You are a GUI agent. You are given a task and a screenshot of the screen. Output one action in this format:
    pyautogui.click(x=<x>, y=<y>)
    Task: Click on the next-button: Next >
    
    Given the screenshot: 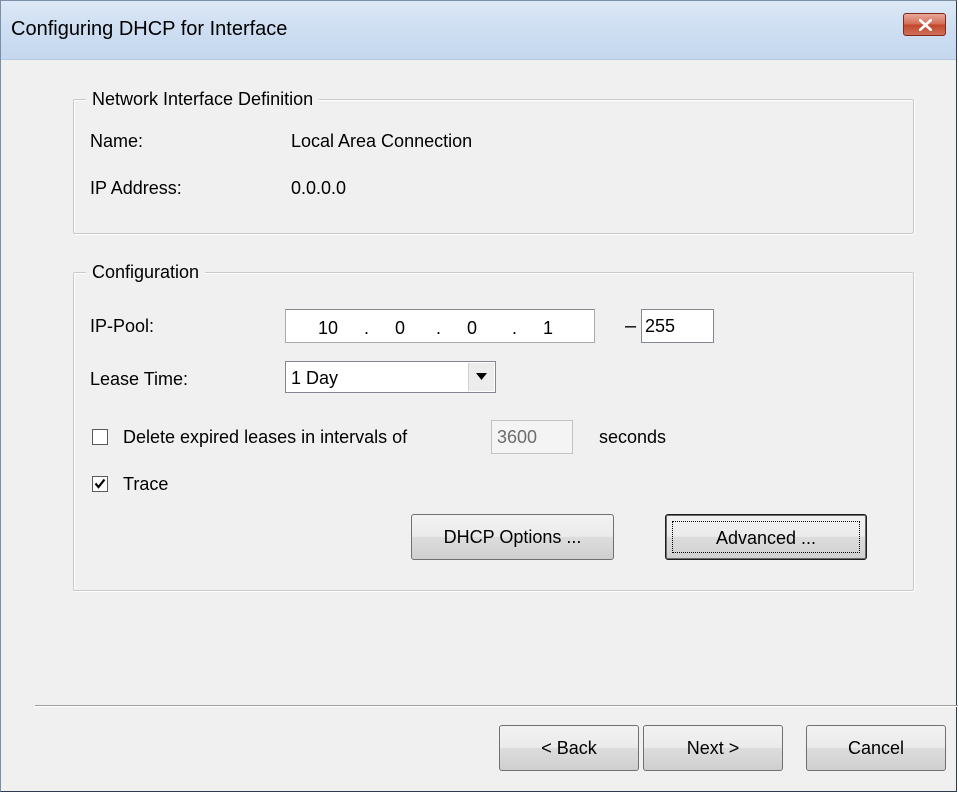 What is the action you would take?
    pyautogui.click(x=713, y=748)
    